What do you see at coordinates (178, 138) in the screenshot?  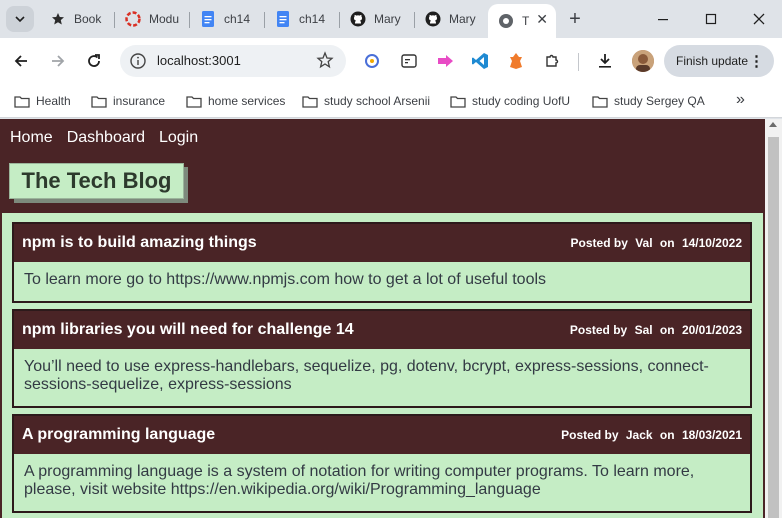 I see `nav-login-link: Login` at bounding box center [178, 138].